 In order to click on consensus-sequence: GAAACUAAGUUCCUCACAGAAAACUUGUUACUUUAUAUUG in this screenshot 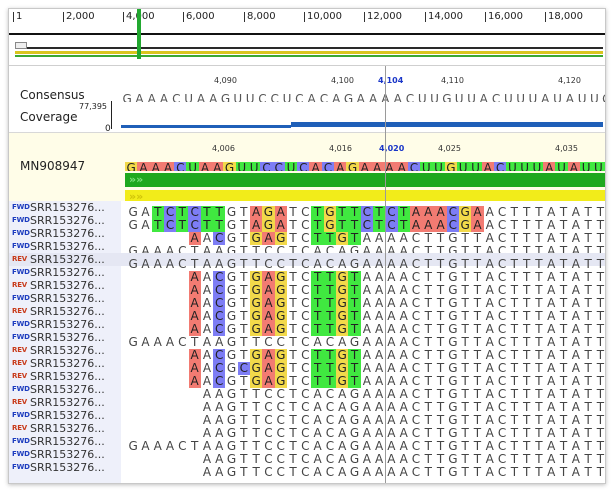, I will do `click(363, 95)`.